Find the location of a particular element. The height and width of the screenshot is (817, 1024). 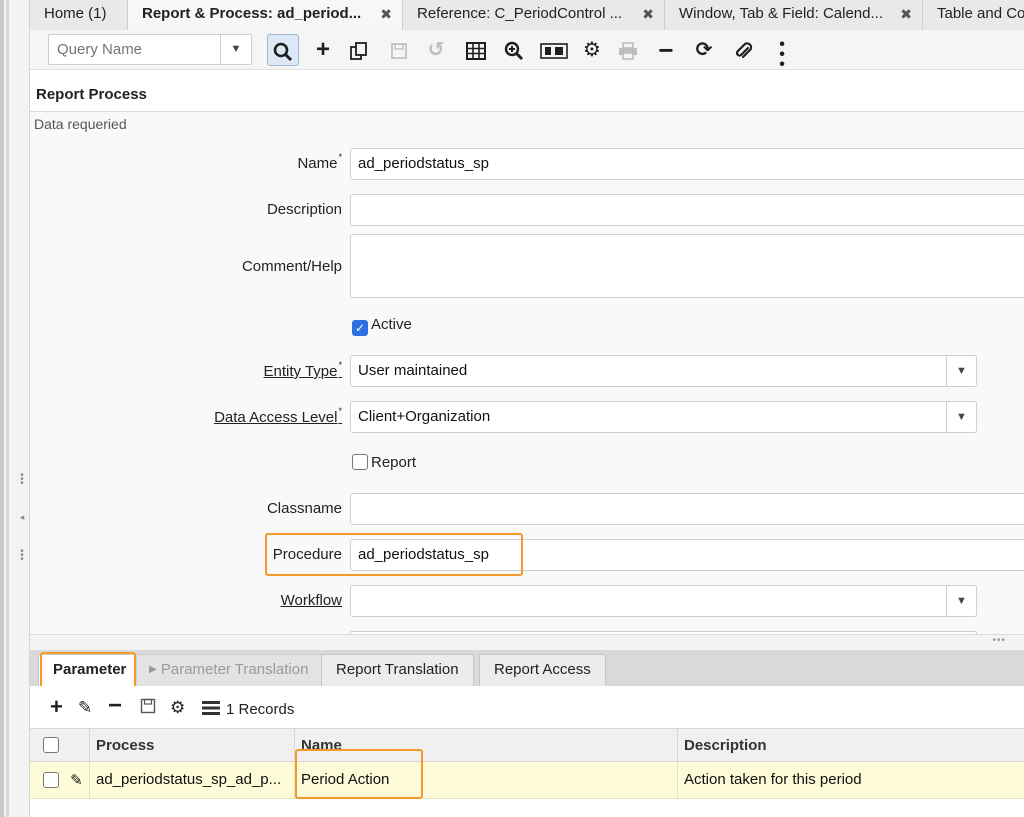

checkbox-unchecked-icon is located at coordinates (360, 462).